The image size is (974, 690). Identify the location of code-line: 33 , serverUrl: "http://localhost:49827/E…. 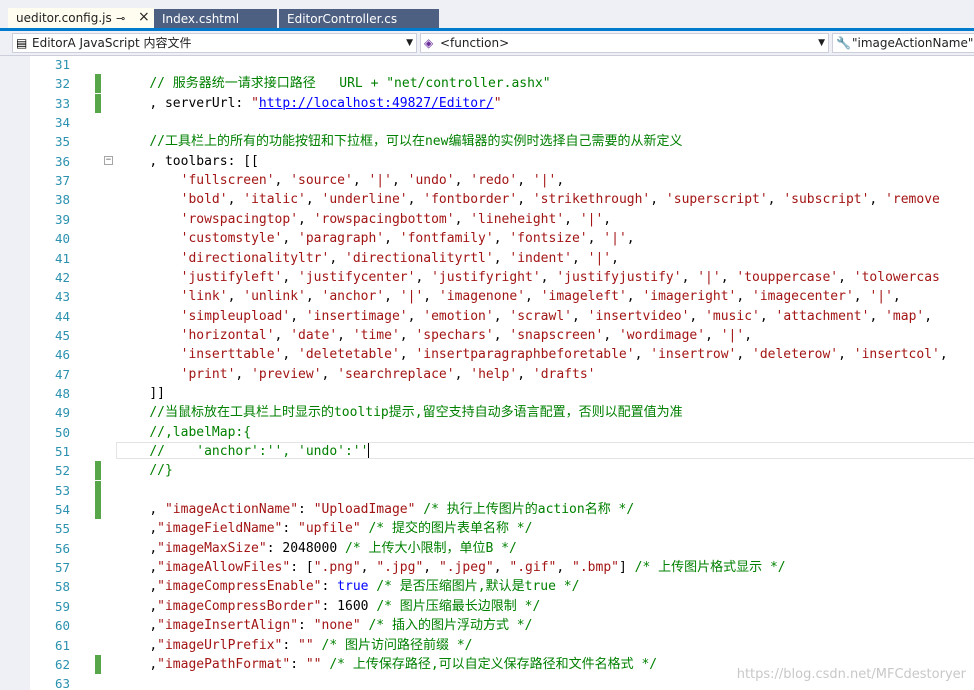
(487, 103).